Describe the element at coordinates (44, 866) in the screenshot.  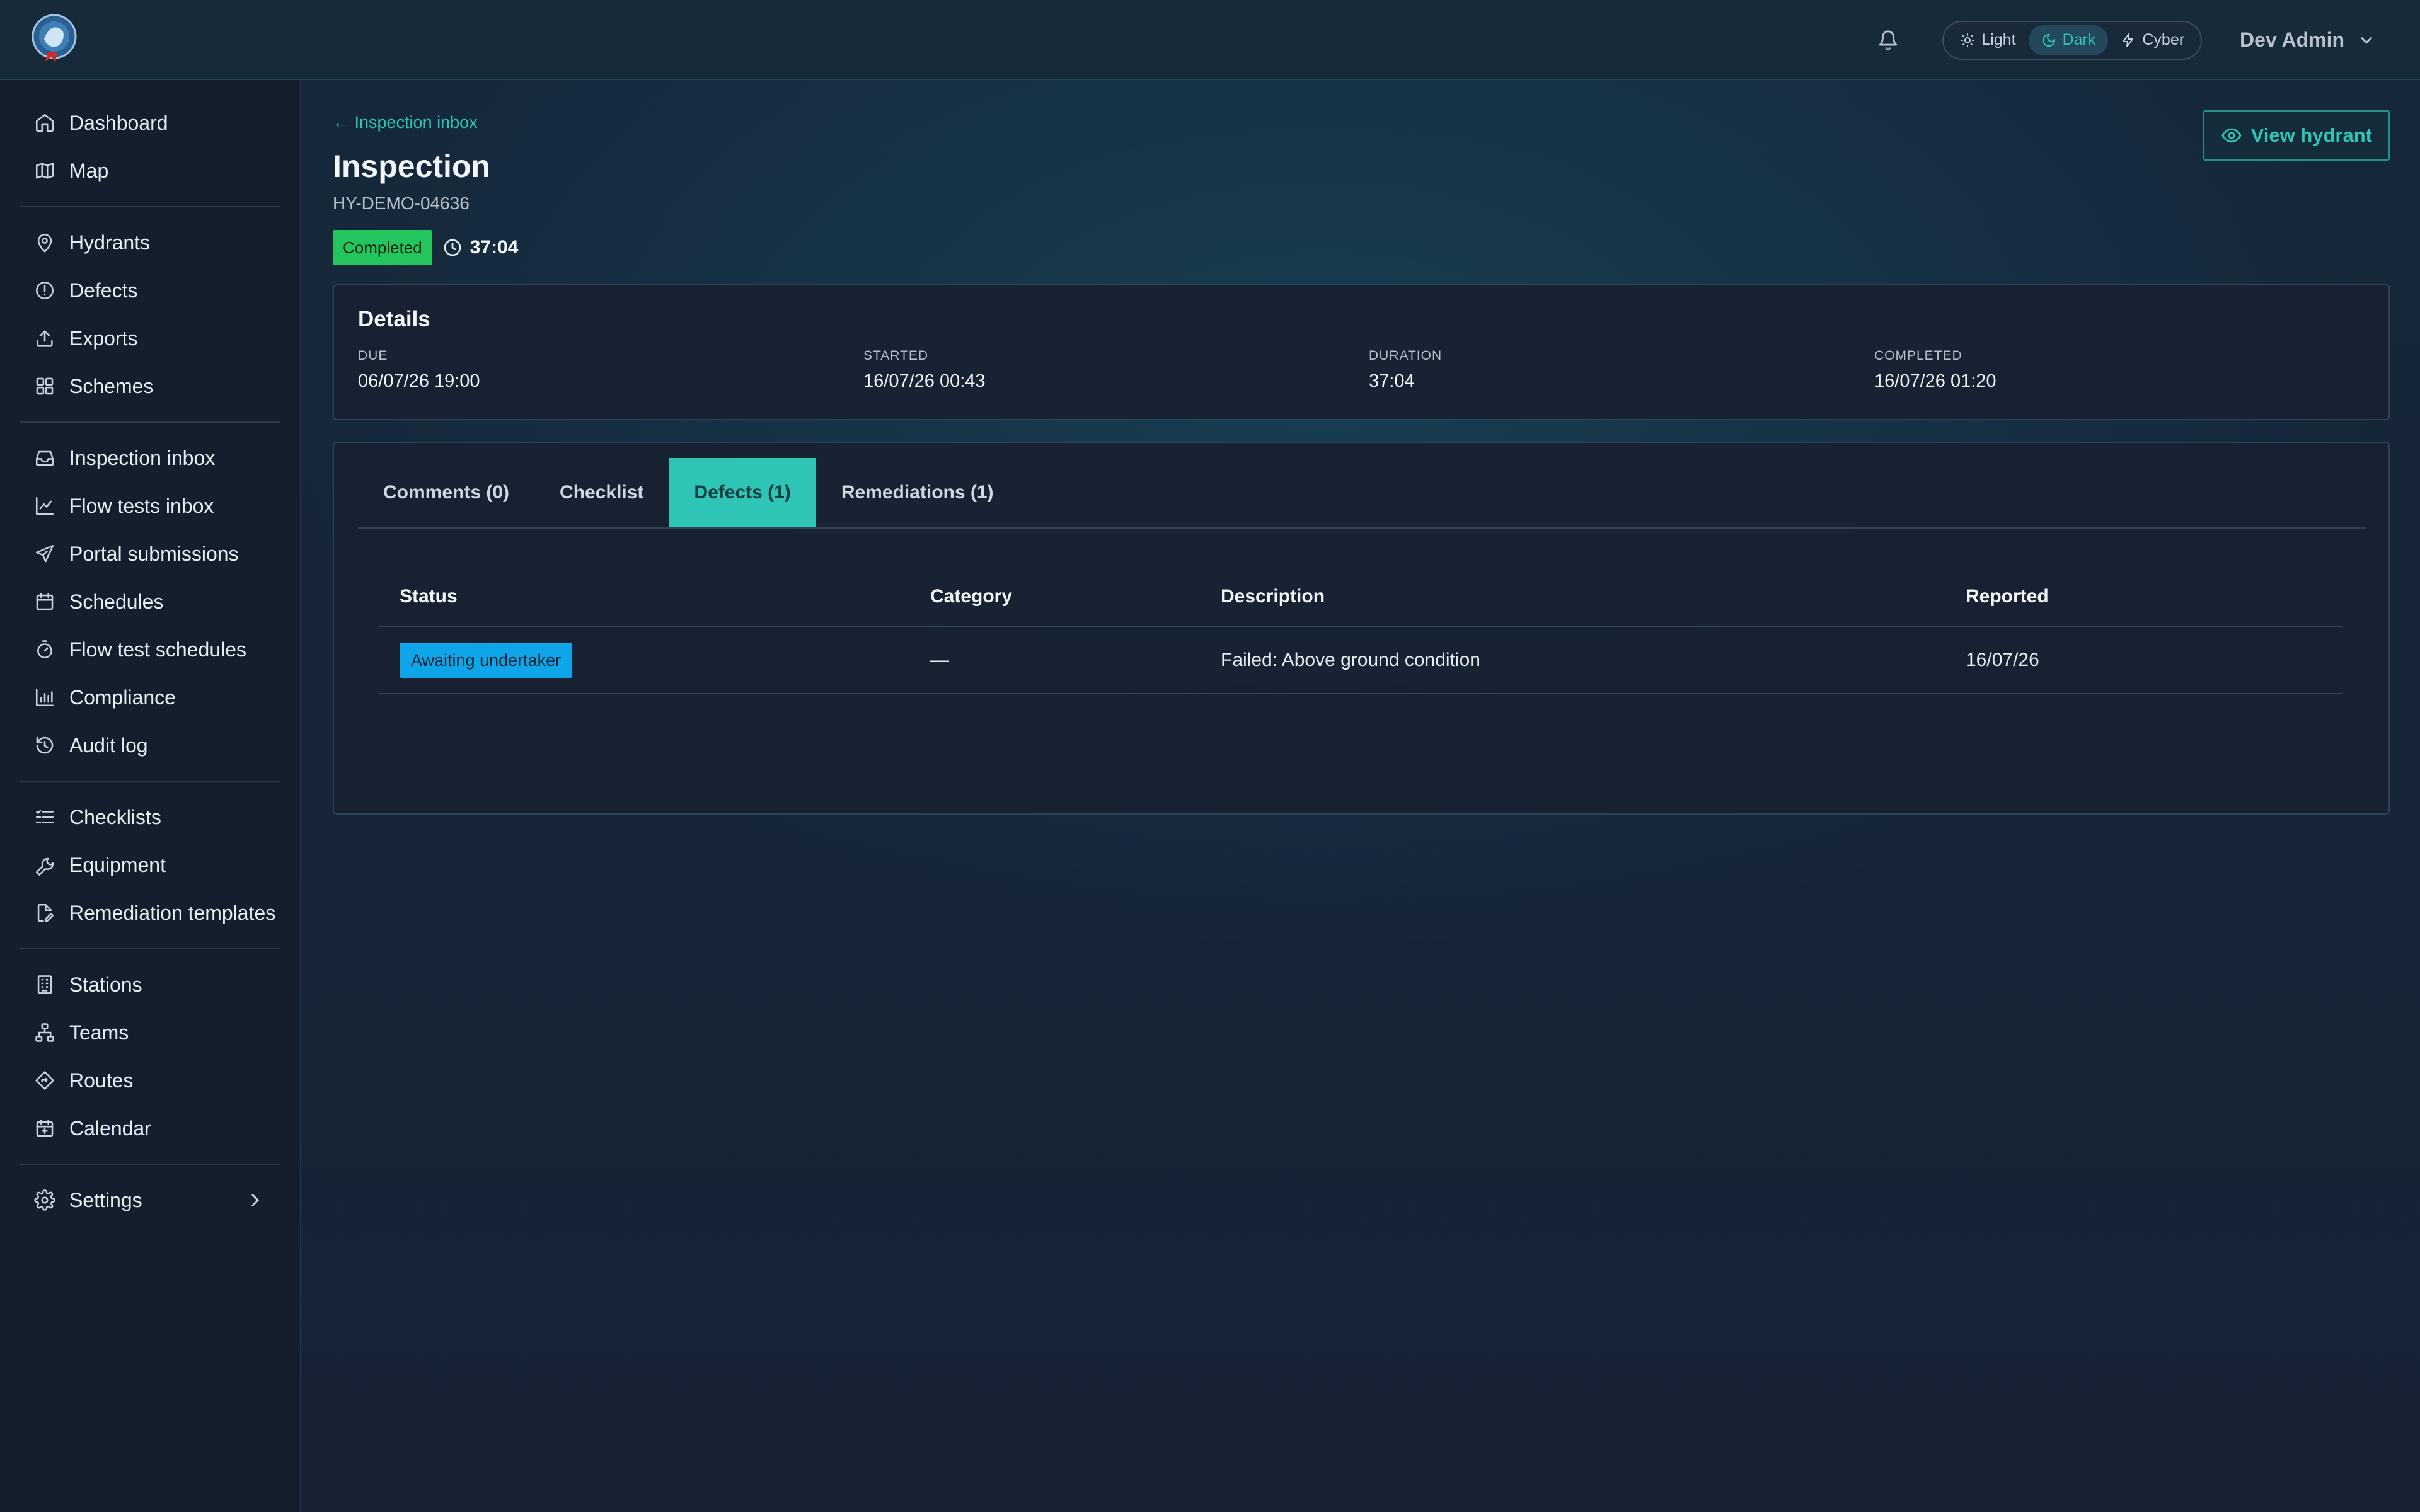
I see `wrench-icon` at that location.